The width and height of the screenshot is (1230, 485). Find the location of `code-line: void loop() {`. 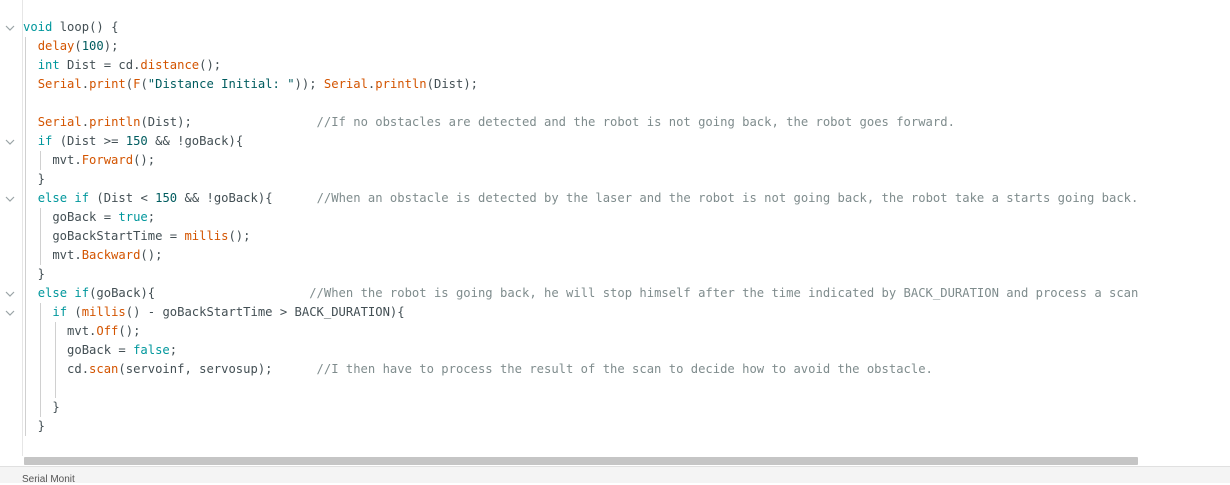

code-line: void loop() { is located at coordinates (70, 27).